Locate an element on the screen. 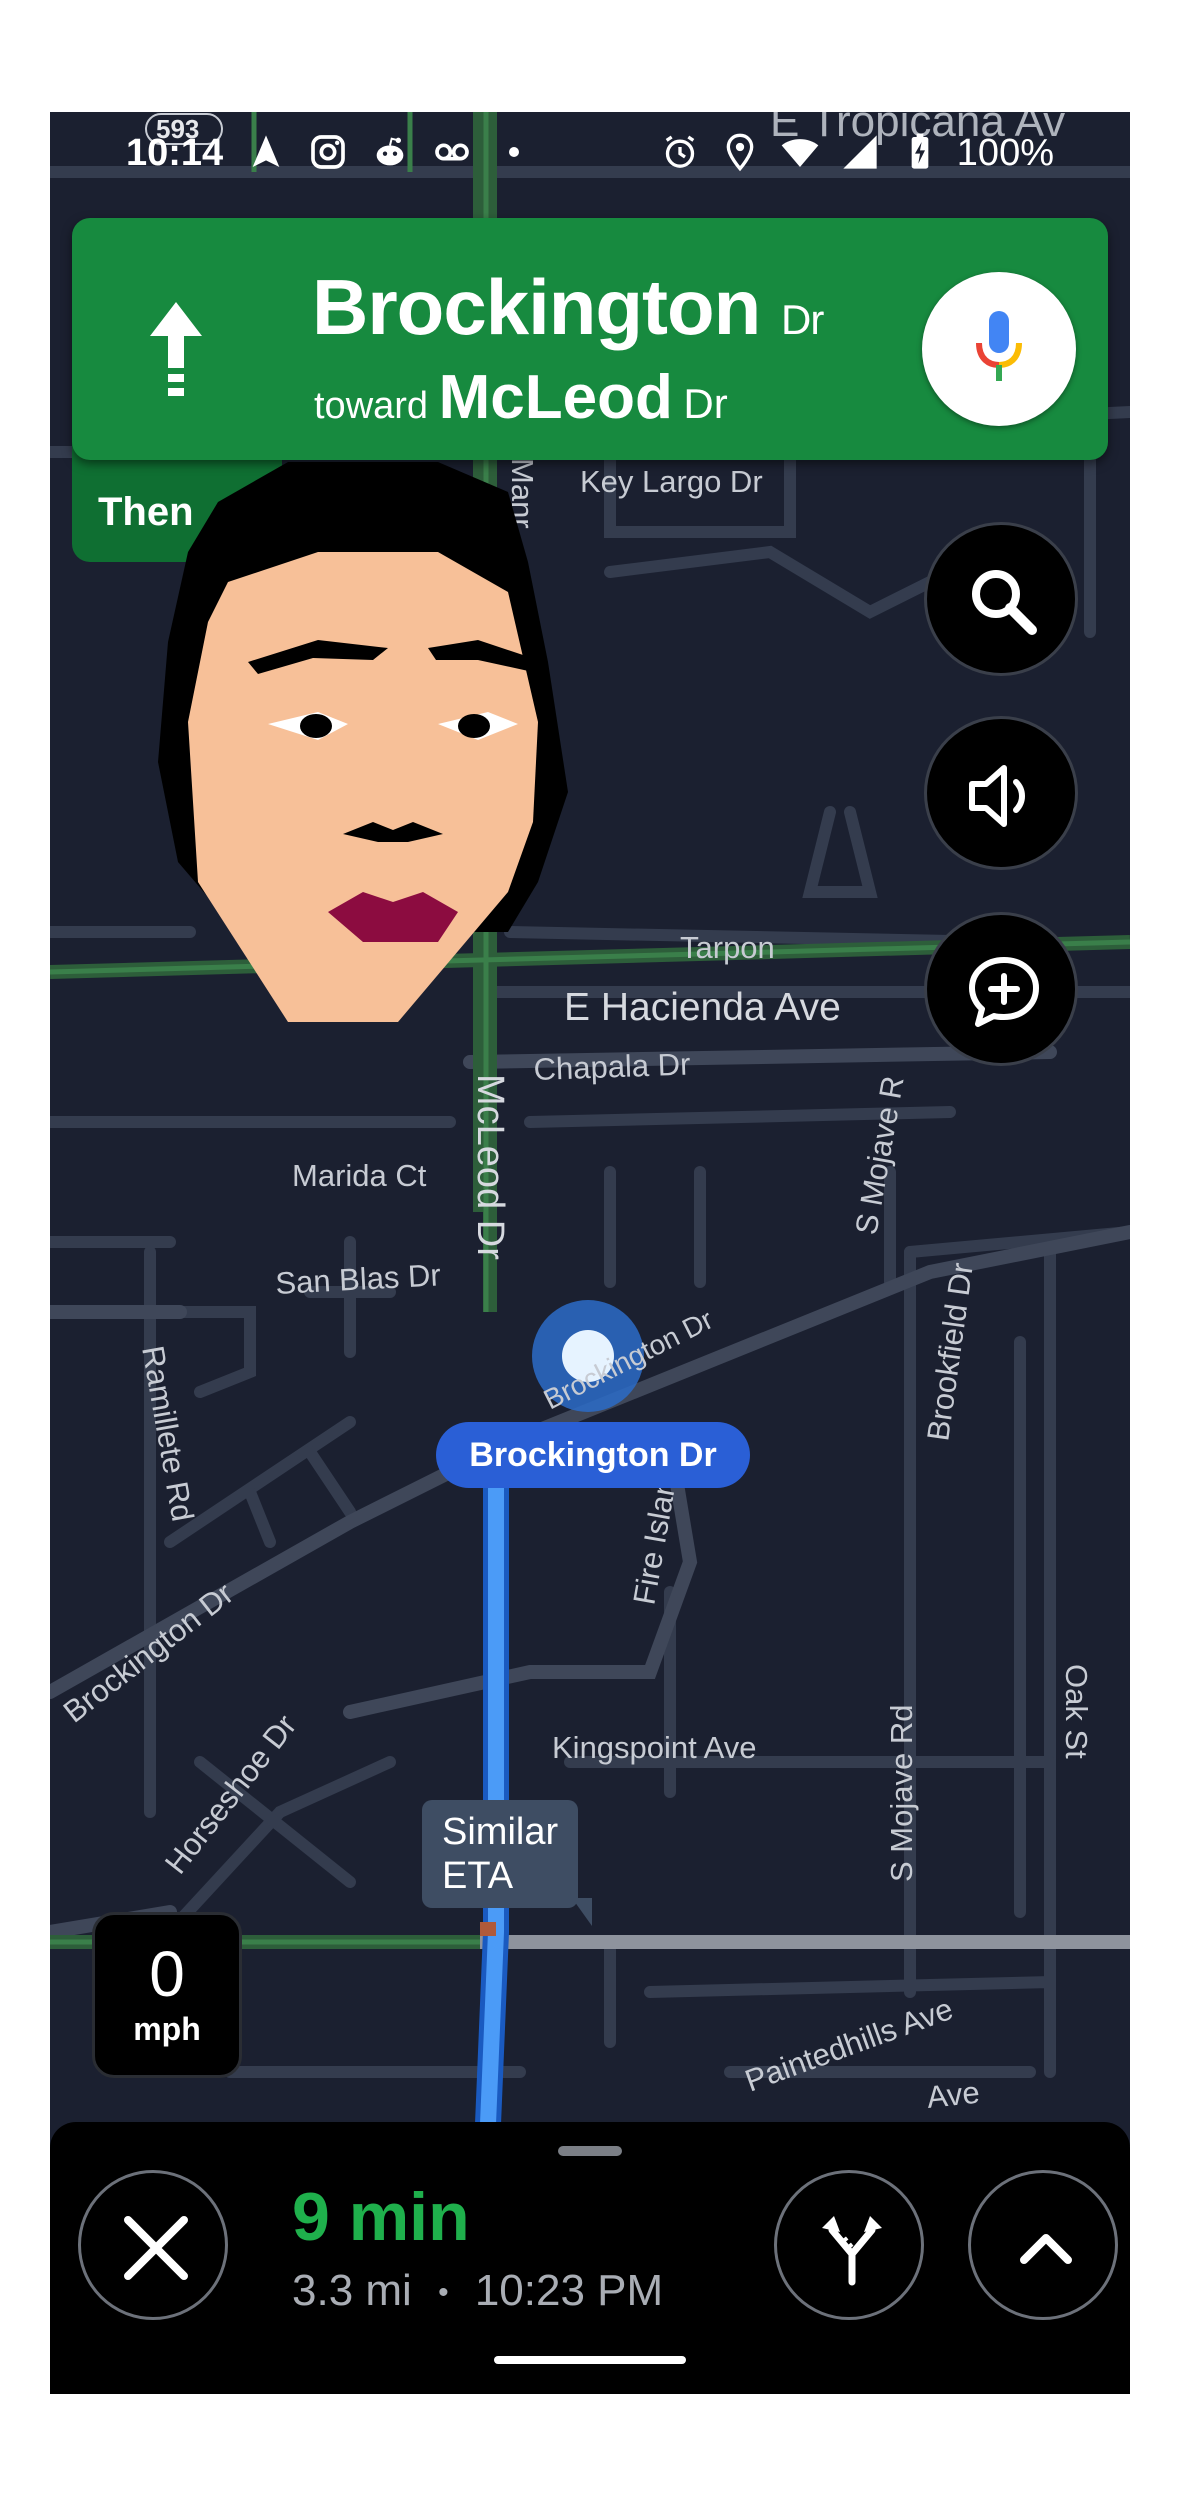 The height and width of the screenshot is (2506, 1180). face-sticker is located at coordinates (363, 742).